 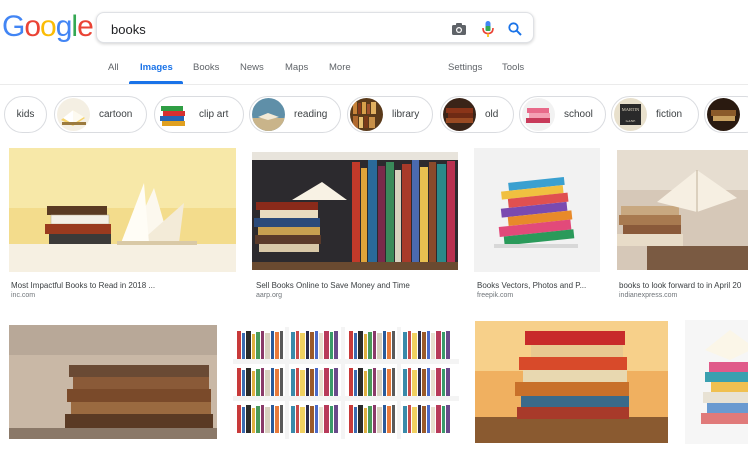 I want to click on search-input, so click(x=271, y=29).